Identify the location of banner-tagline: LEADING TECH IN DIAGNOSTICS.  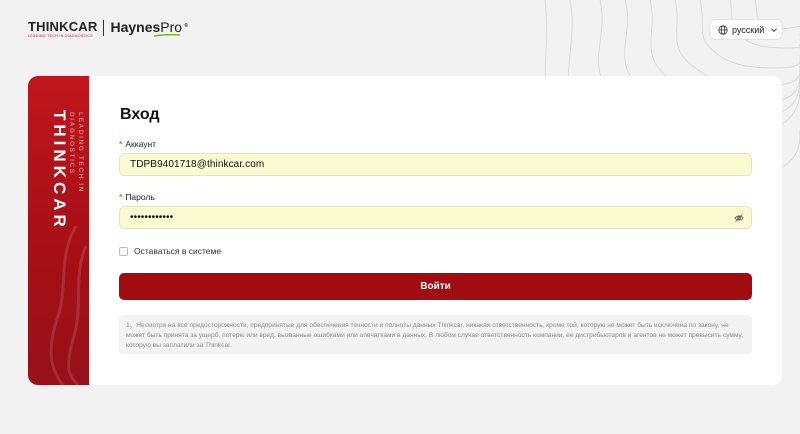
(74, 152).